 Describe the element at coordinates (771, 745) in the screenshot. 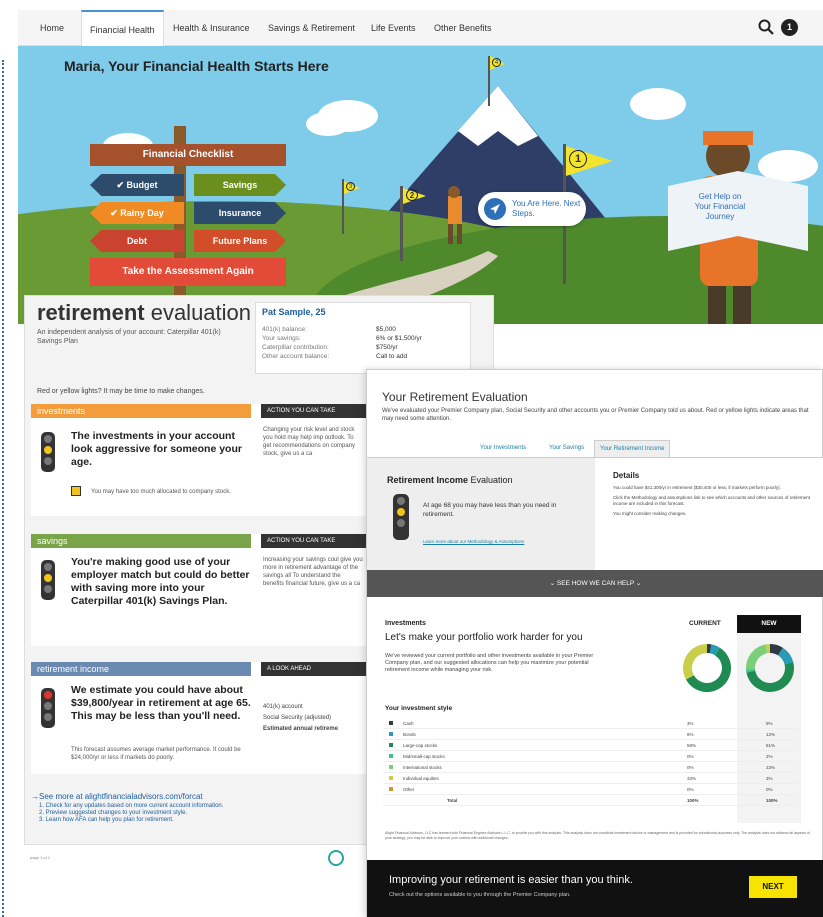

I see `row-new: 51%` at that location.